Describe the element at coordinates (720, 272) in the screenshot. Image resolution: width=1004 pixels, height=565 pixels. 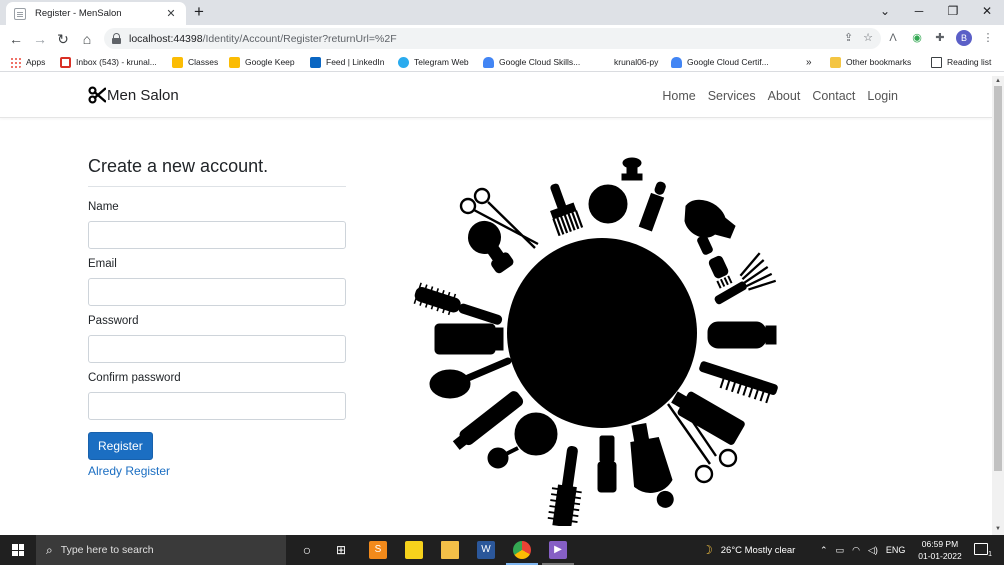
I see `detangler-brush-icon` at that location.